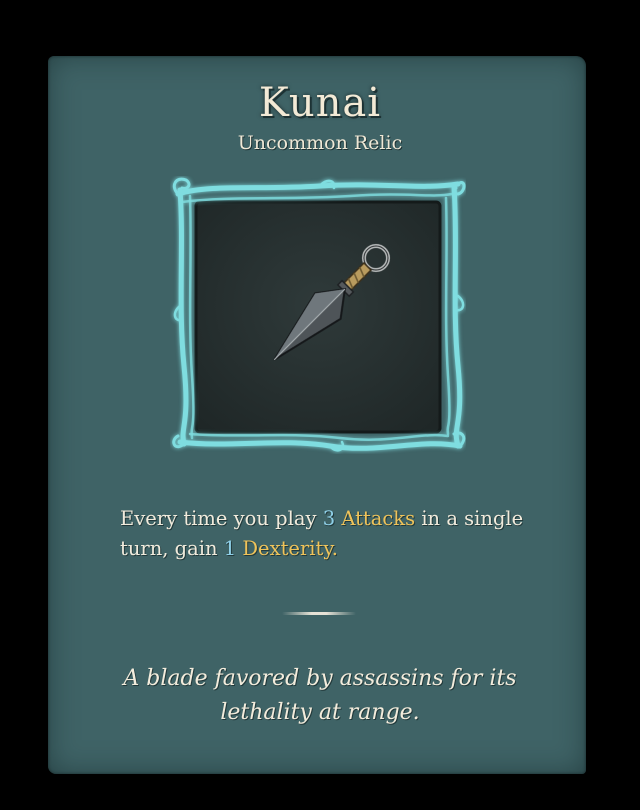 This screenshot has width=640, height=810. What do you see at coordinates (221, 518) in the screenshot?
I see `description-text-1: Every time you play` at bounding box center [221, 518].